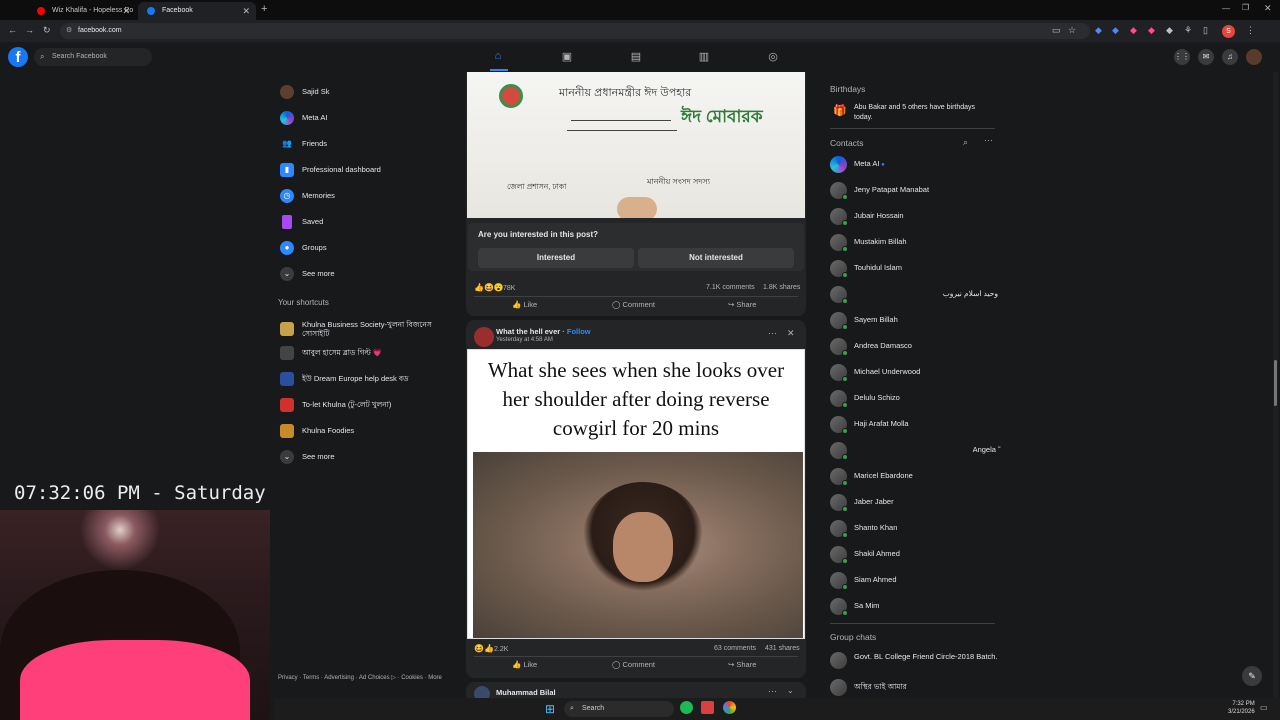  Describe the element at coordinates (302, 118) in the screenshot. I see `sidebar-item-meta-ai: Meta AI` at that location.